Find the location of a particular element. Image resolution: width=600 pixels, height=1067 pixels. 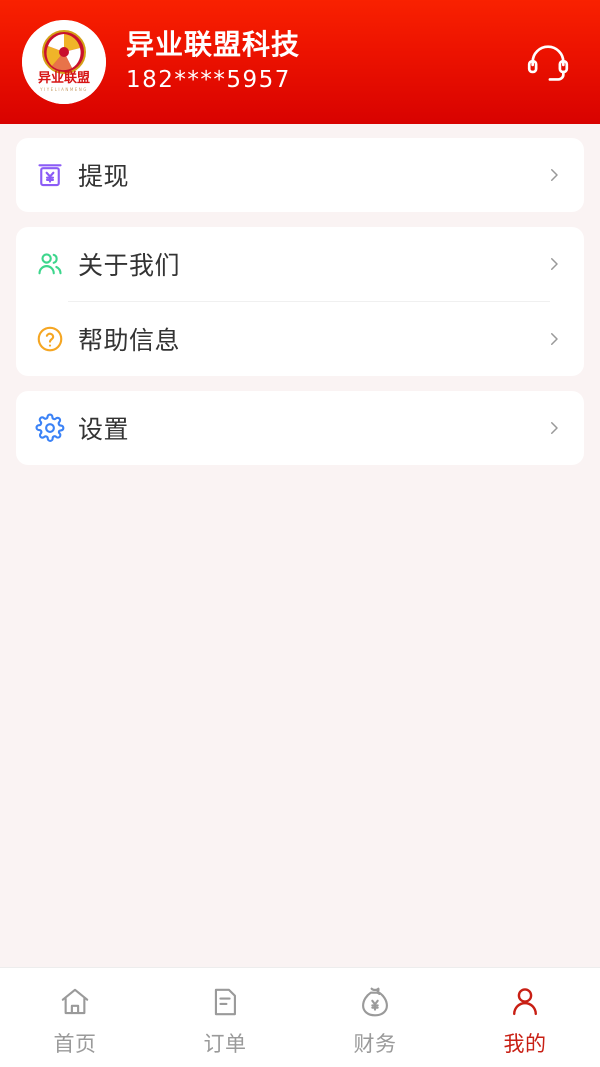

gear-icon is located at coordinates (50, 428).